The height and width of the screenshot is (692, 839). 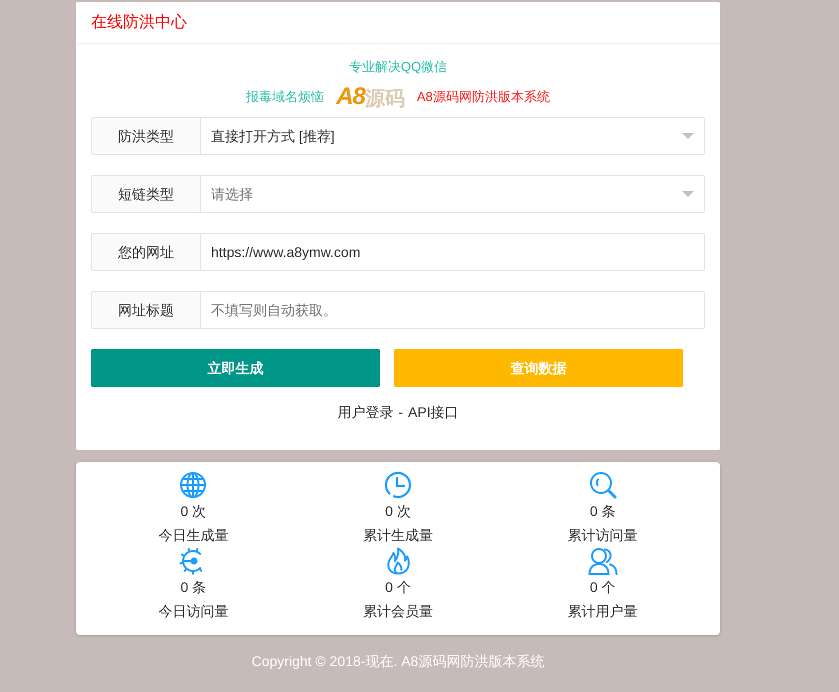 I want to click on globe-icon, so click(x=193, y=485).